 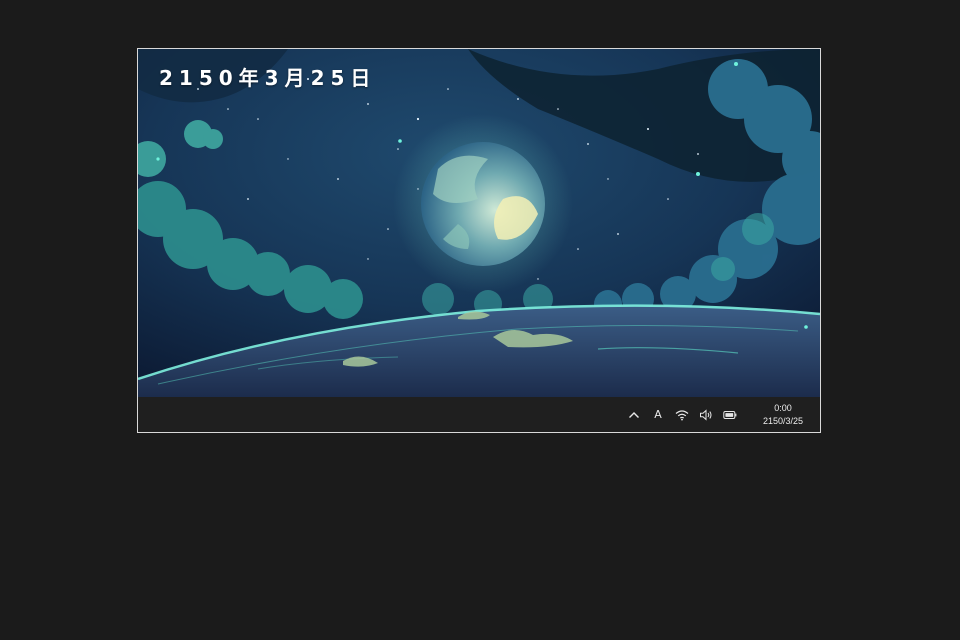 What do you see at coordinates (783, 420) in the screenshot?
I see `clock-date: 2150/3/25` at bounding box center [783, 420].